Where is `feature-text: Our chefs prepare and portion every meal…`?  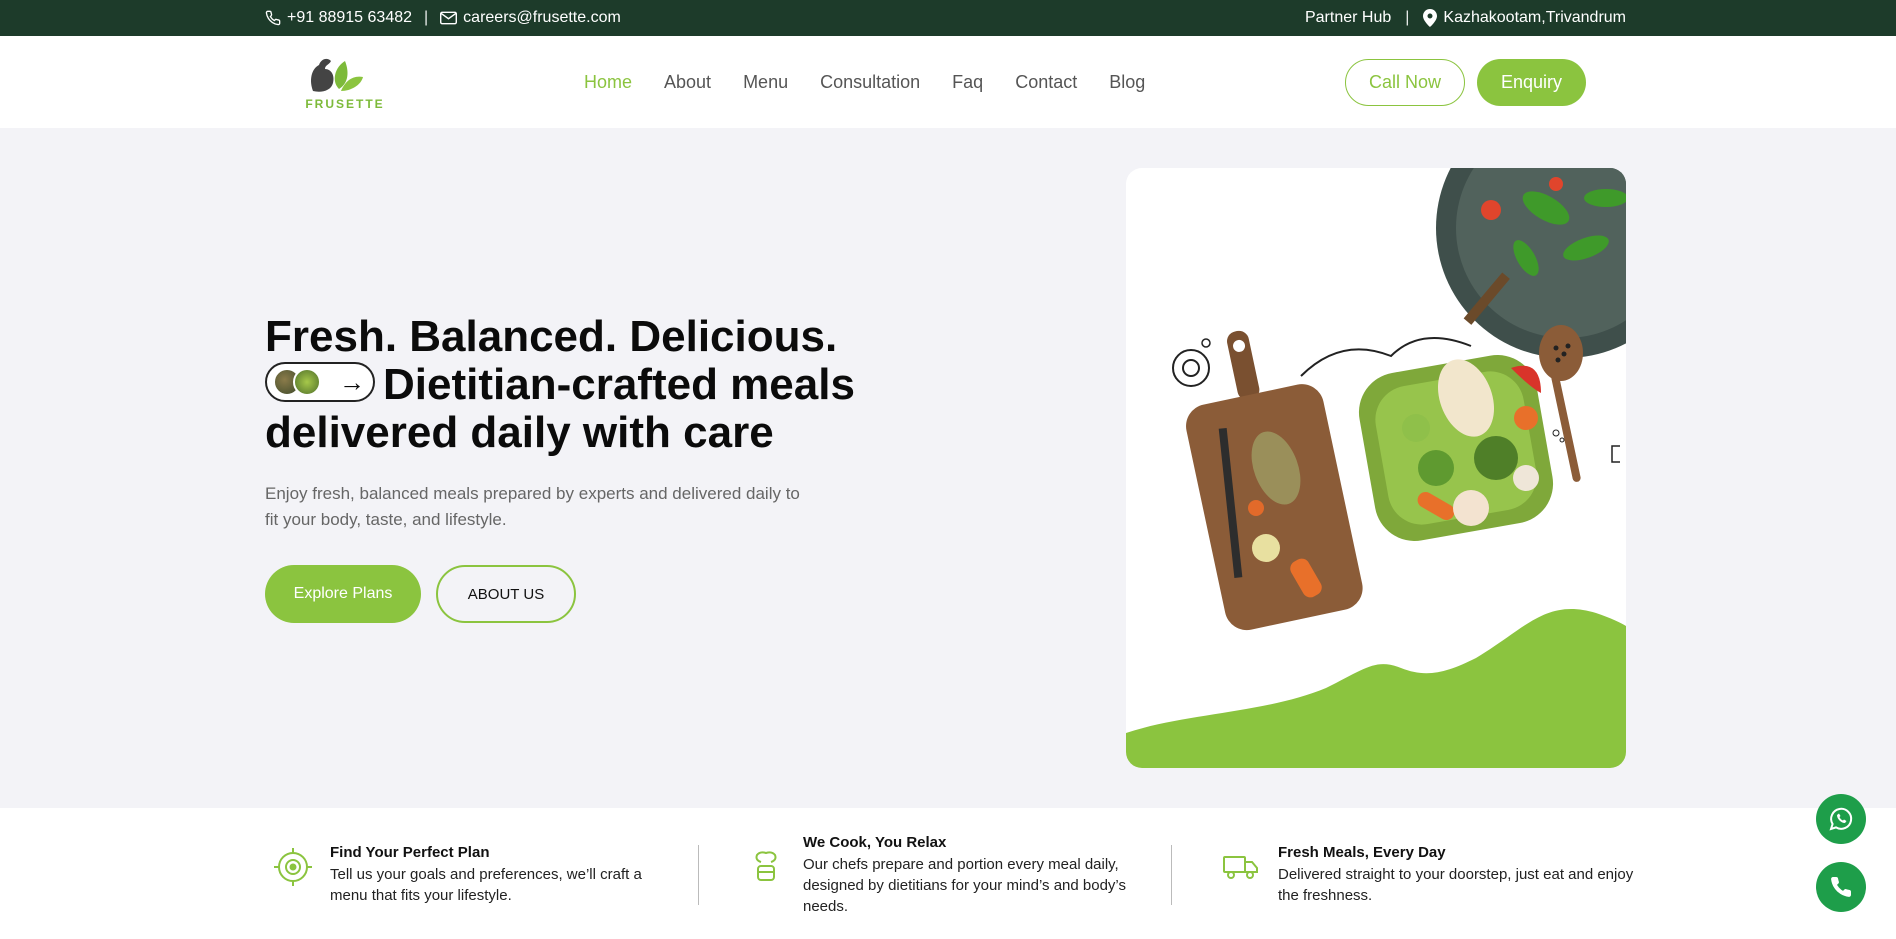 feature-text: Our chefs prepare and portion every meal… is located at coordinates (964, 885).